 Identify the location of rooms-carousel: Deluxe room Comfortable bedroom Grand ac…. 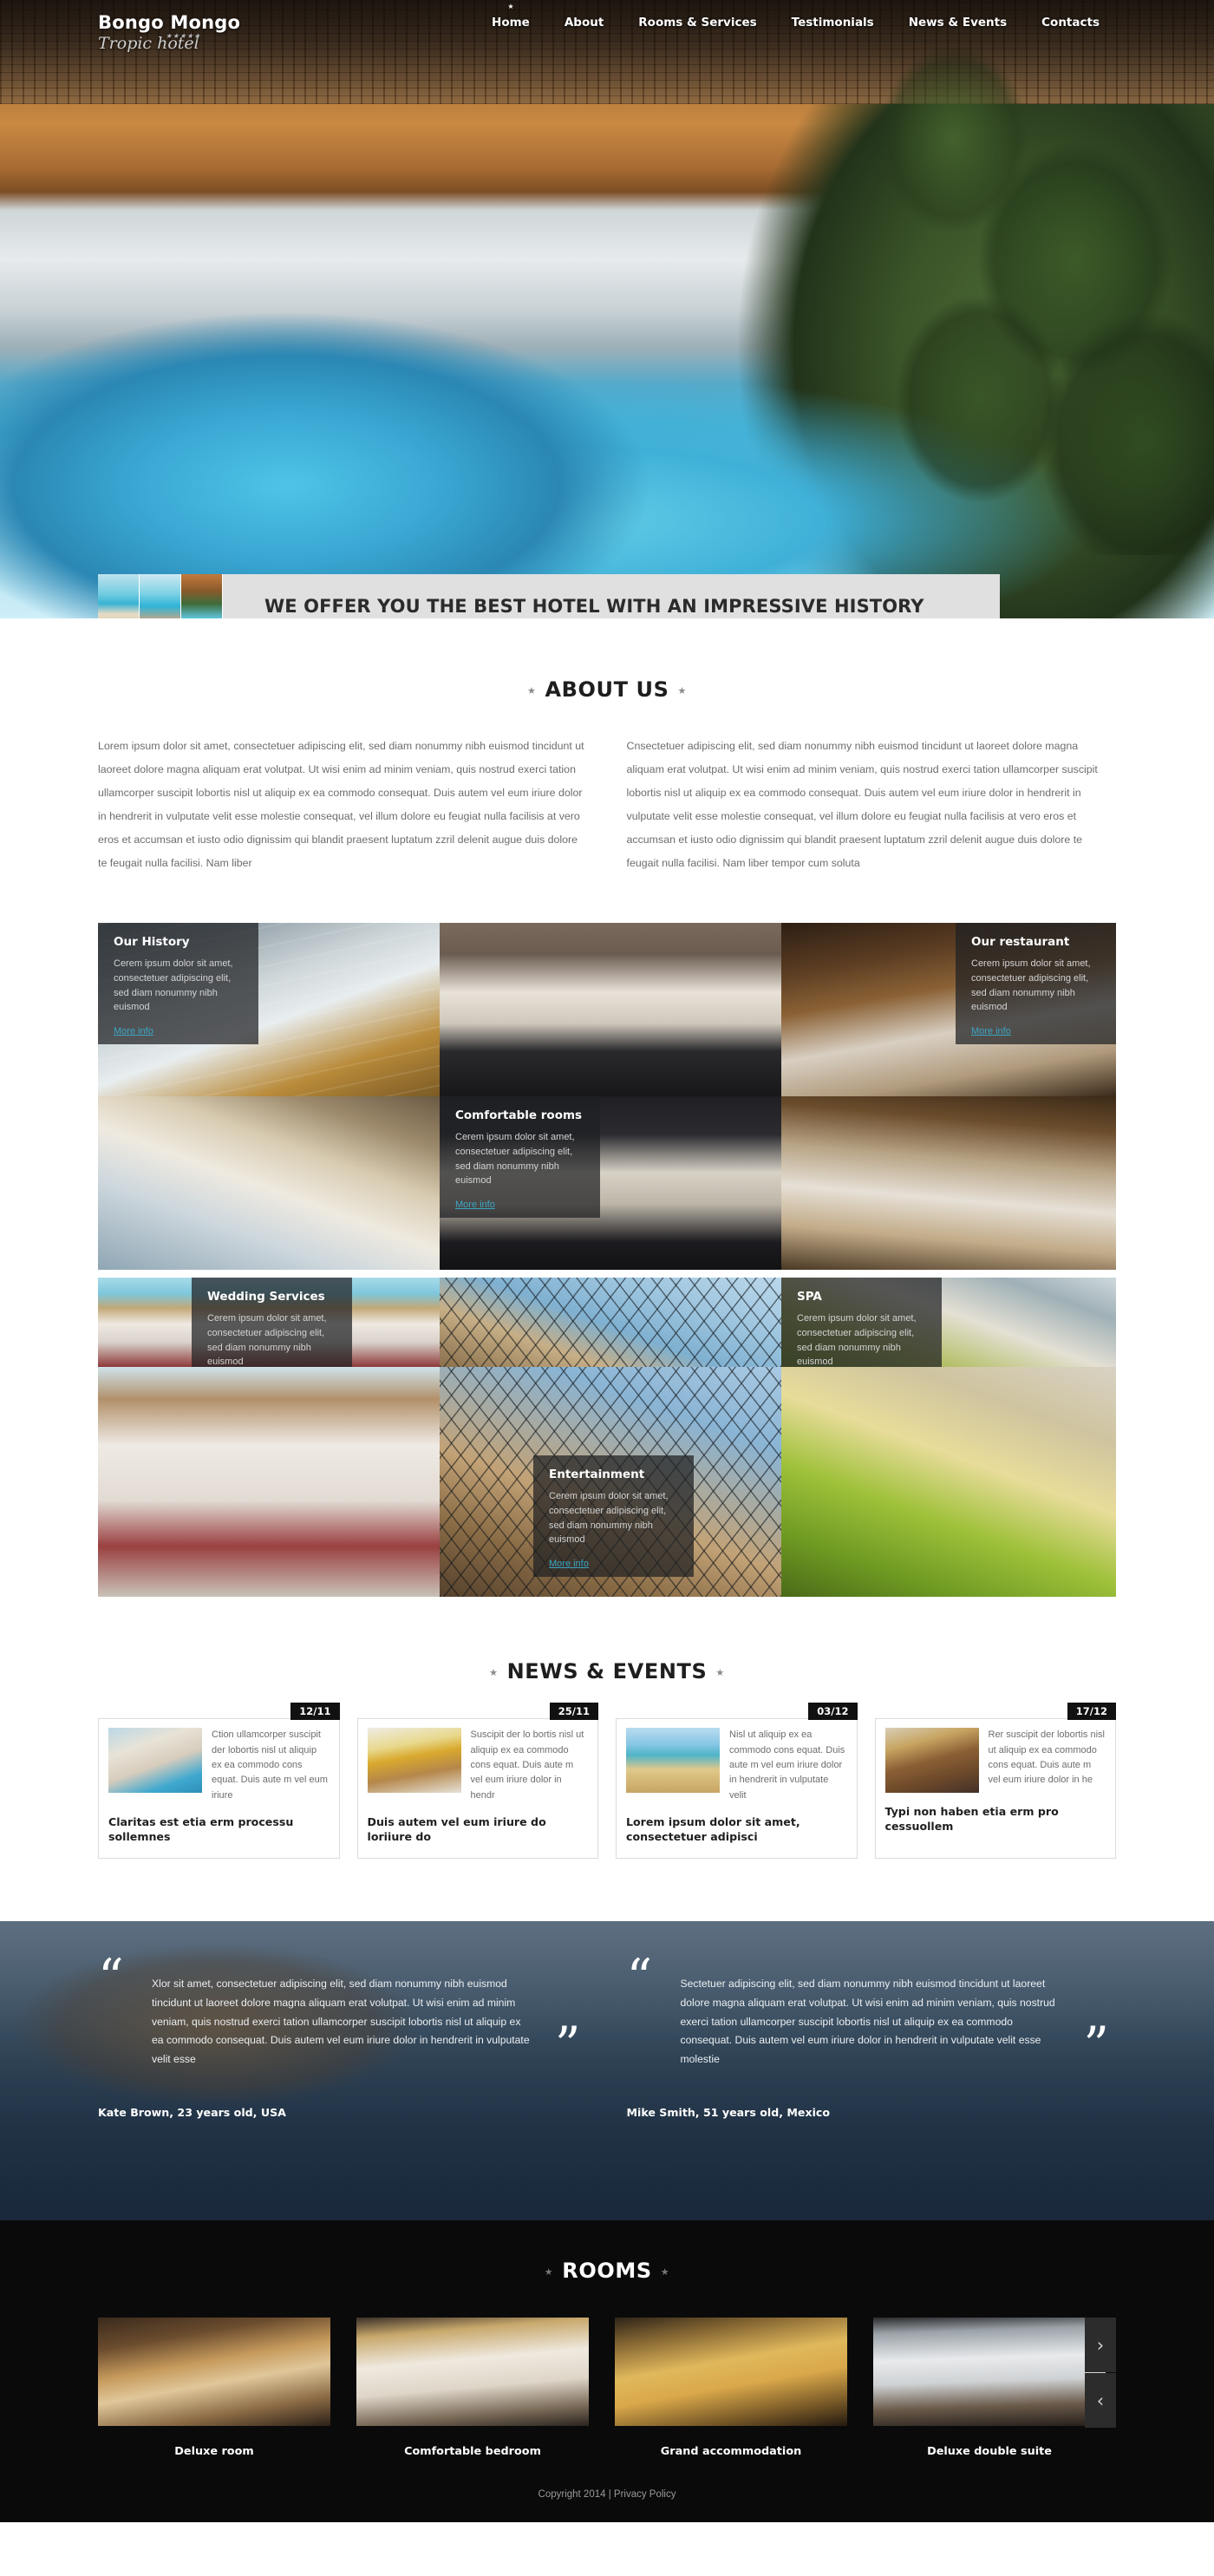
(607, 2388).